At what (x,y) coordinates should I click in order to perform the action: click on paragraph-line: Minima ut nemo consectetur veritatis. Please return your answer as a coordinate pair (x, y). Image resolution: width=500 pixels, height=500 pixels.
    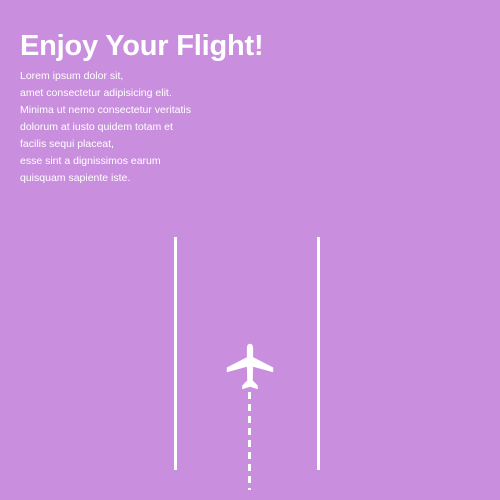
    Looking at the image, I should click on (105, 110).